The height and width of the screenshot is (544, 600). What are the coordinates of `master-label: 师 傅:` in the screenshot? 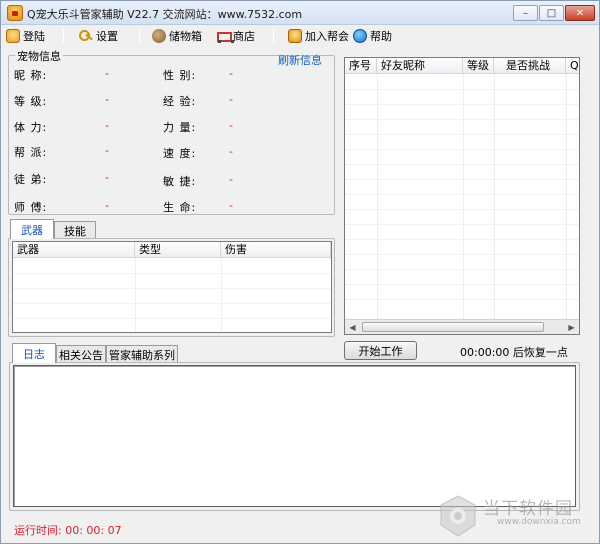 It's located at (31, 207).